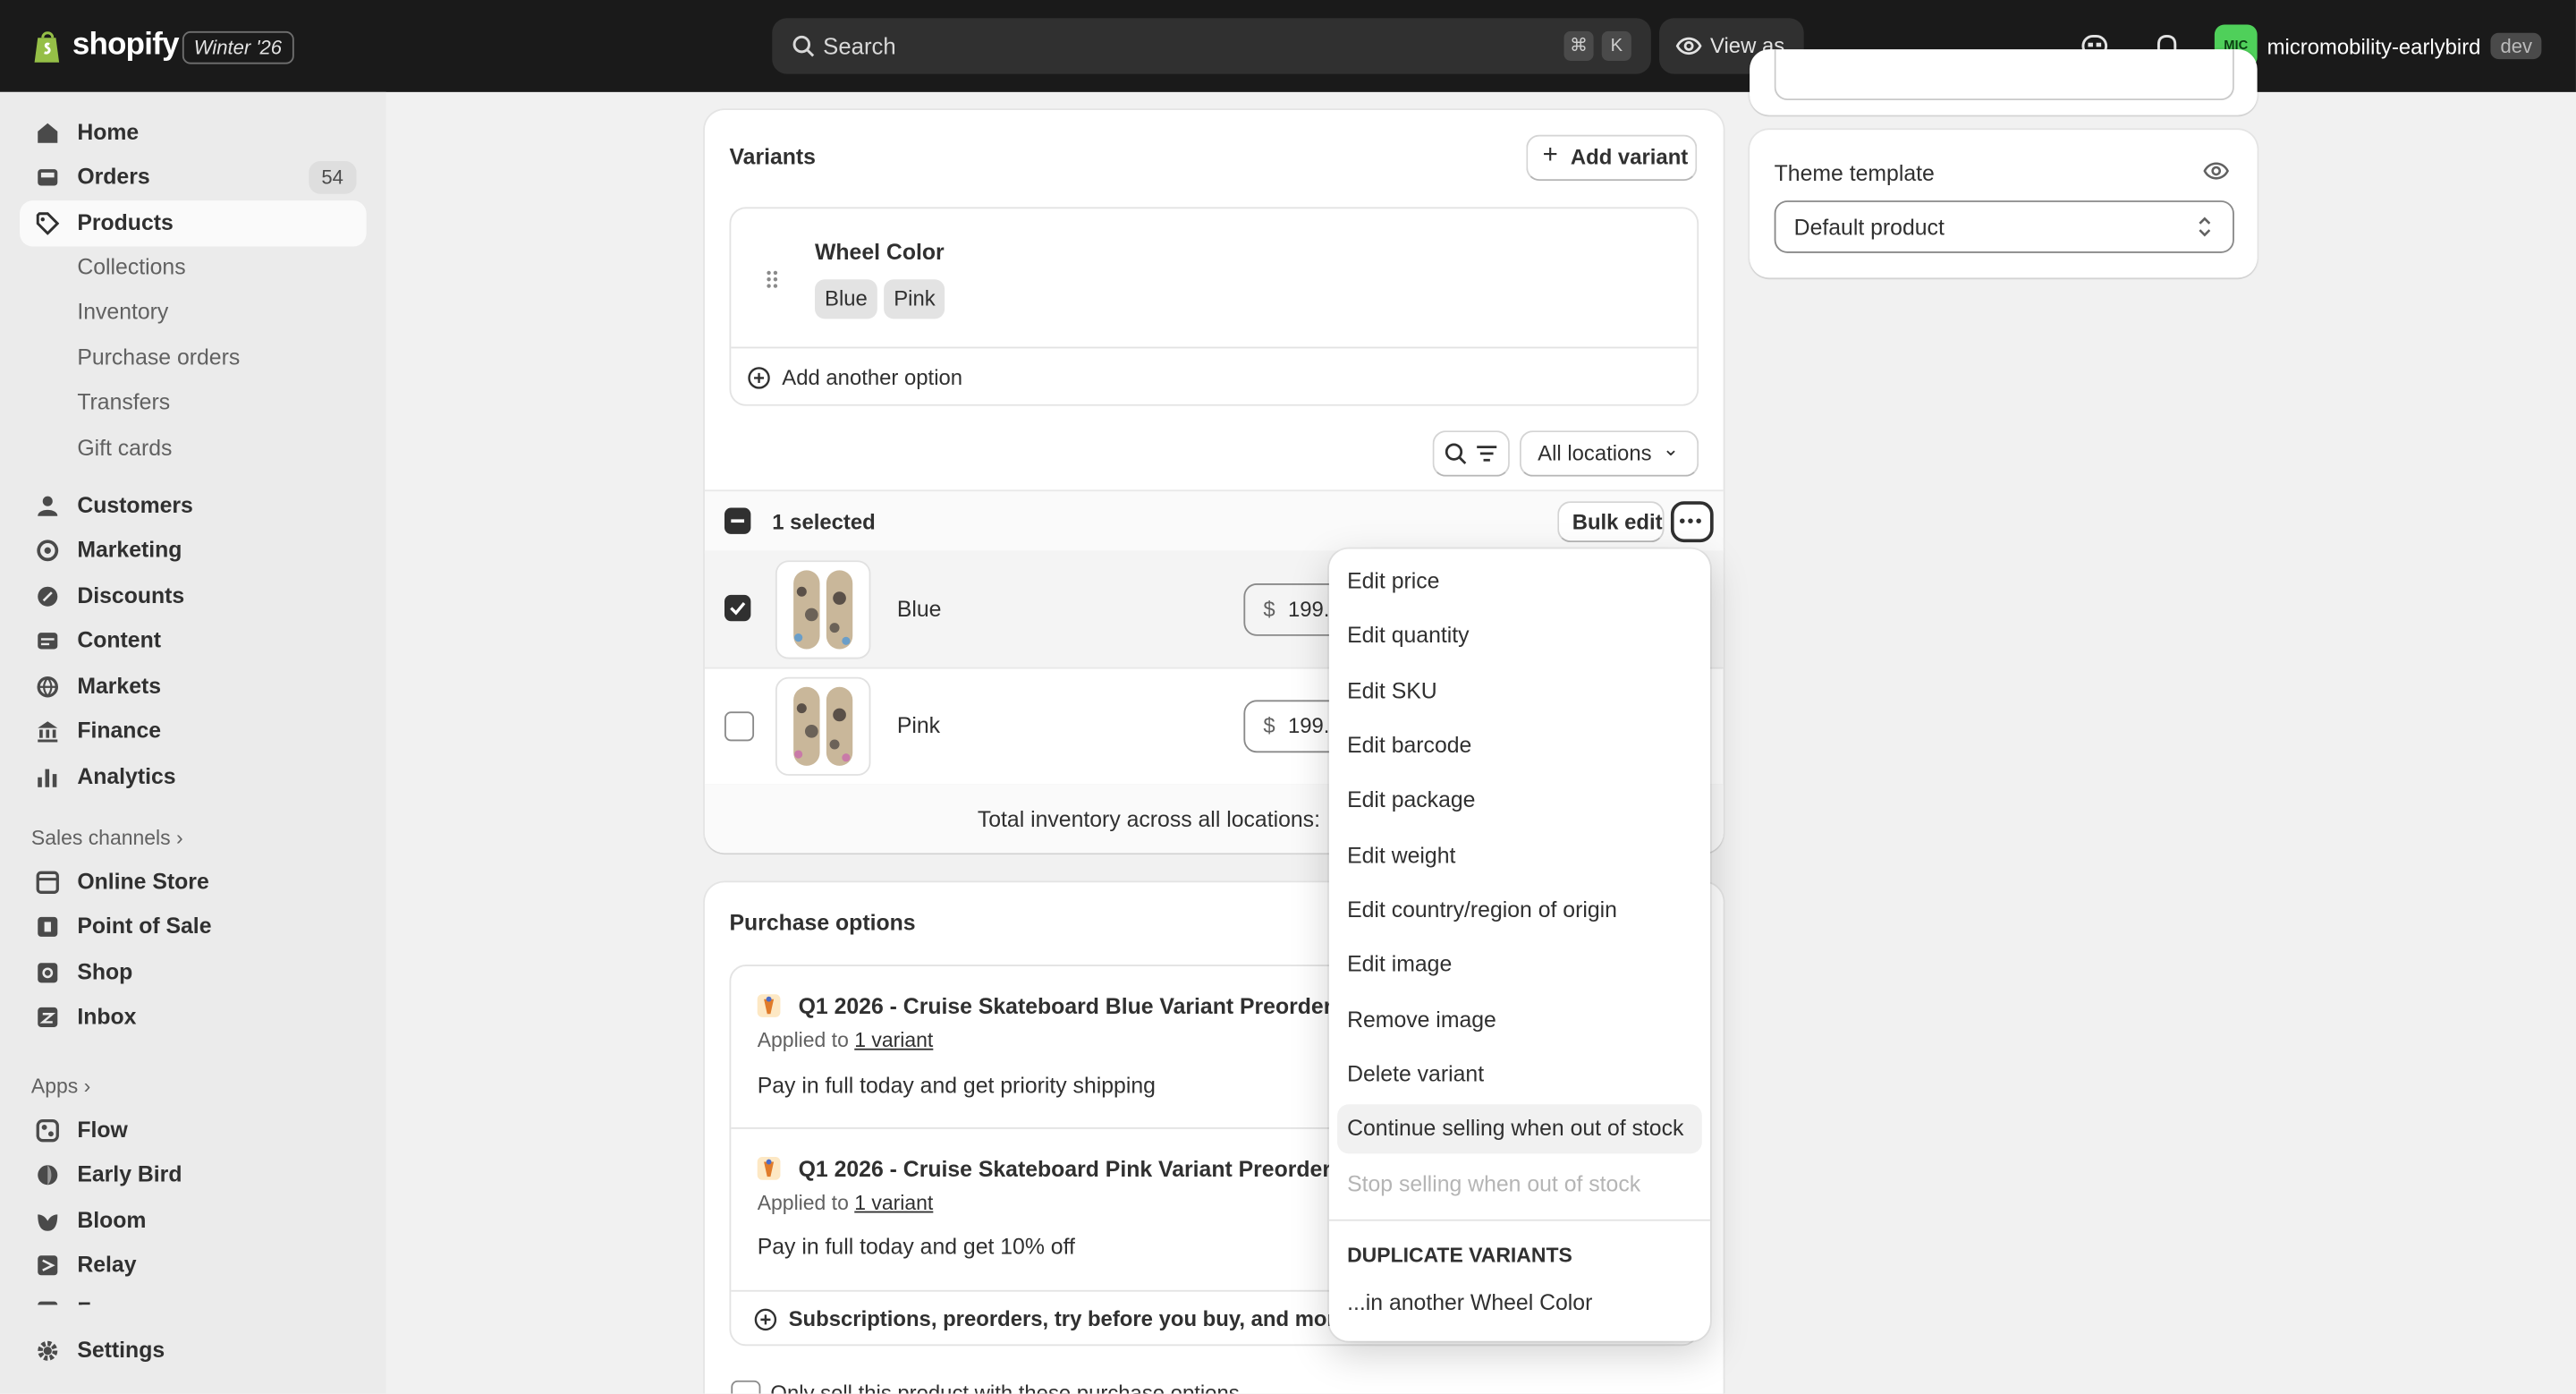 The height and width of the screenshot is (1394, 2576). Describe the element at coordinates (119, 731) in the screenshot. I see `sidebar-item-label: Finance` at that location.